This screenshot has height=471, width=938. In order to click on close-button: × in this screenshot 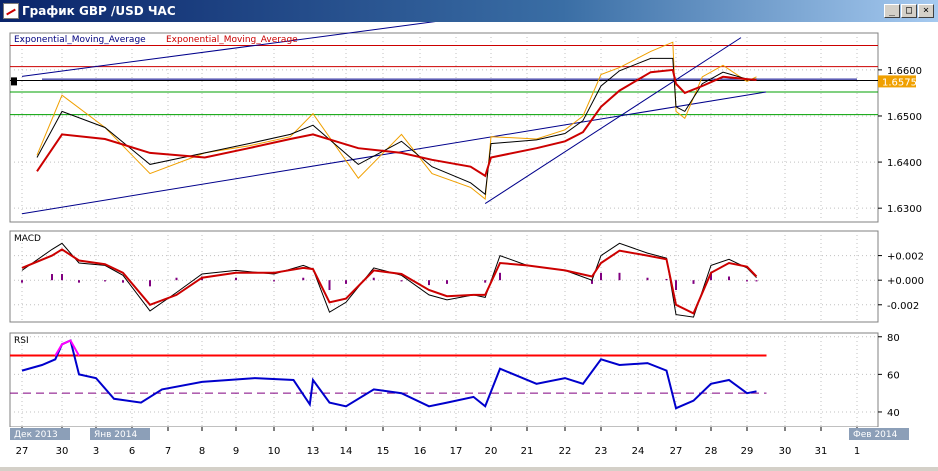, I will do `click(926, 11)`.